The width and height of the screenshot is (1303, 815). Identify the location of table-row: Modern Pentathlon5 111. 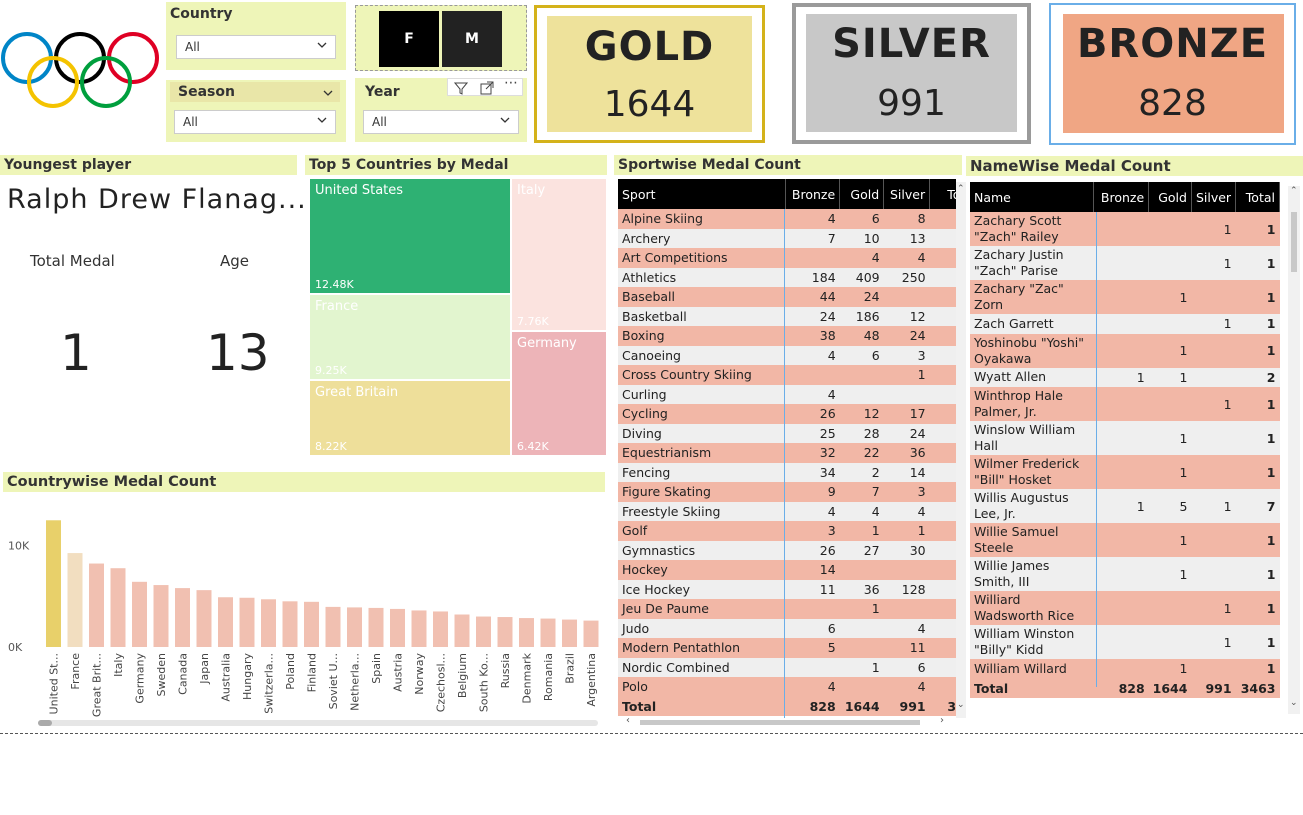
(787, 648).